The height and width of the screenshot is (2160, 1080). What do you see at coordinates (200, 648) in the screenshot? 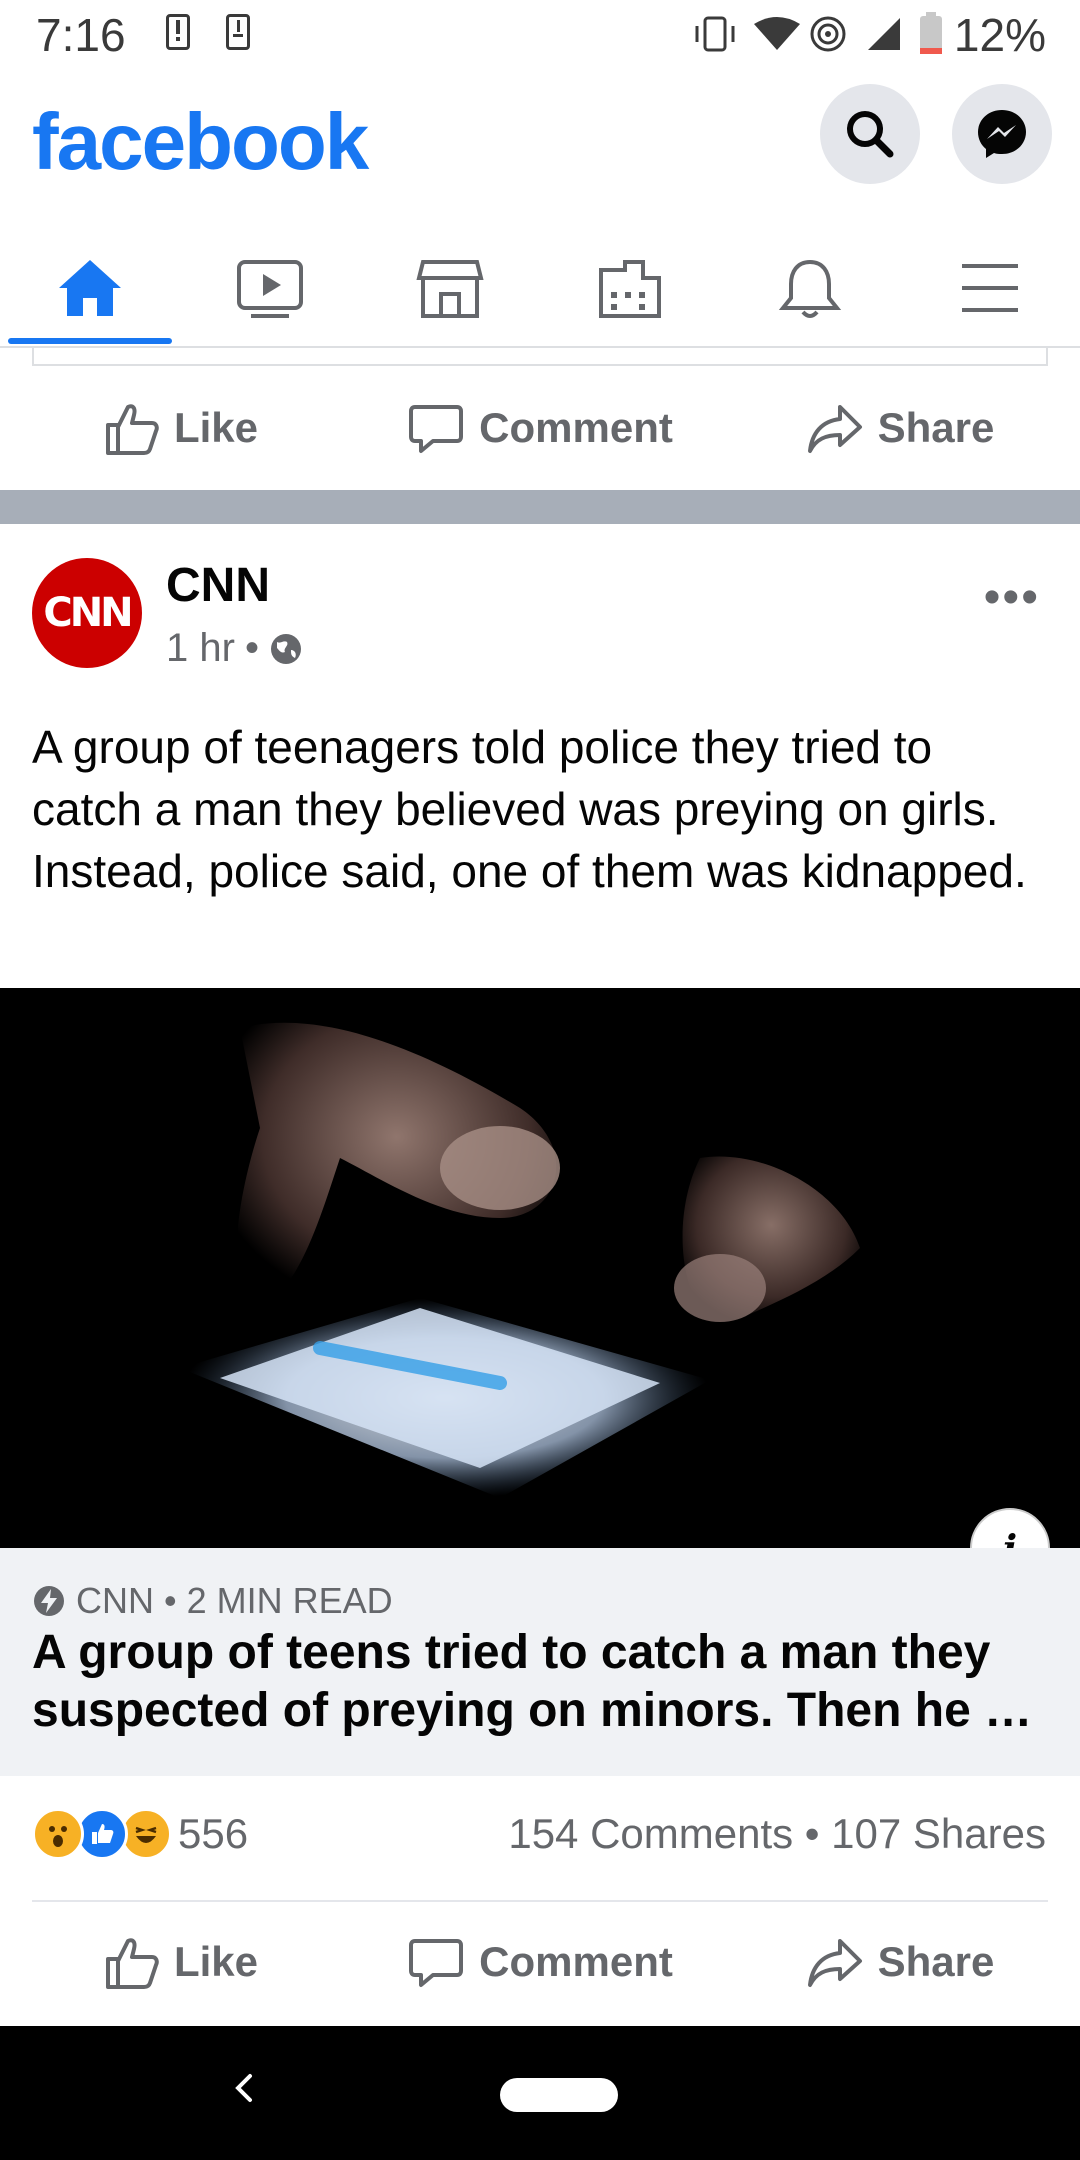
I see `post-time: 1 hr` at bounding box center [200, 648].